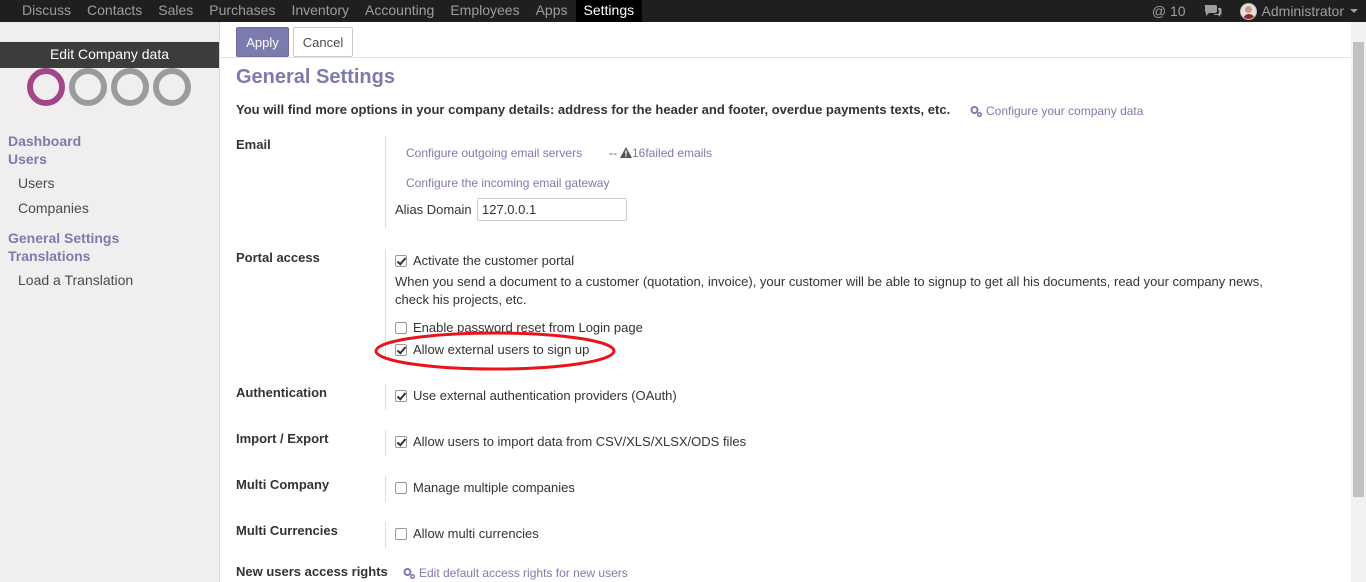  What do you see at coordinates (287, 530) in the screenshot?
I see `multi-currencies-section-label: Multi Currencies` at bounding box center [287, 530].